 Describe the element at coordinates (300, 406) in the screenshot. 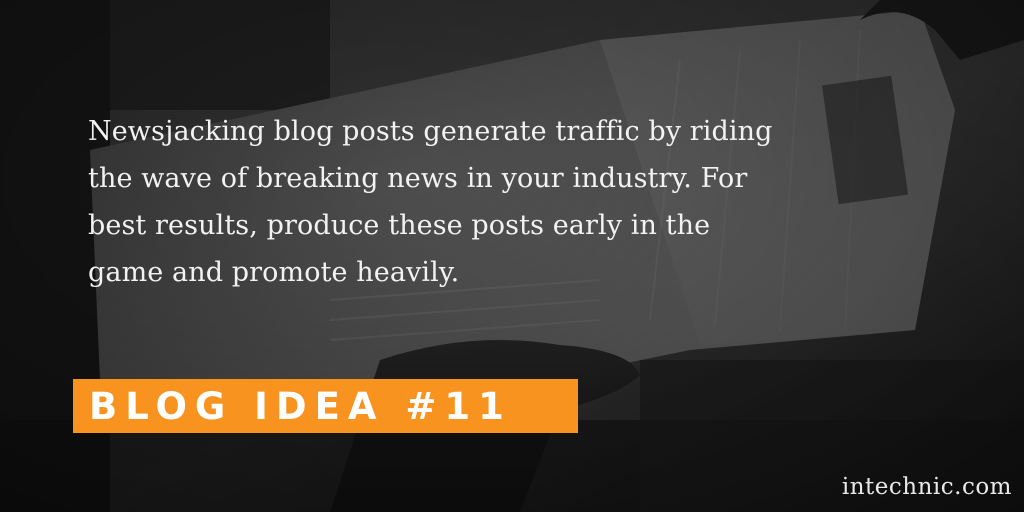

I see `badge-label: BLOG IDEA #11` at that location.